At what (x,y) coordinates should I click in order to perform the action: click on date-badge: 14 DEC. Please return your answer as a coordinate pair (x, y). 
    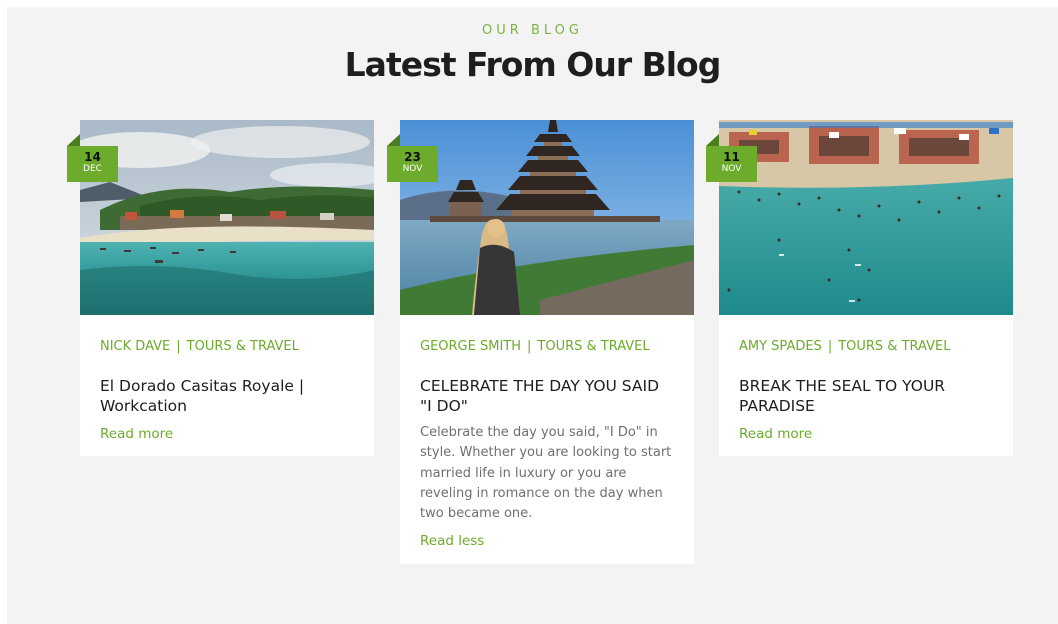
    Looking at the image, I should click on (92, 158).